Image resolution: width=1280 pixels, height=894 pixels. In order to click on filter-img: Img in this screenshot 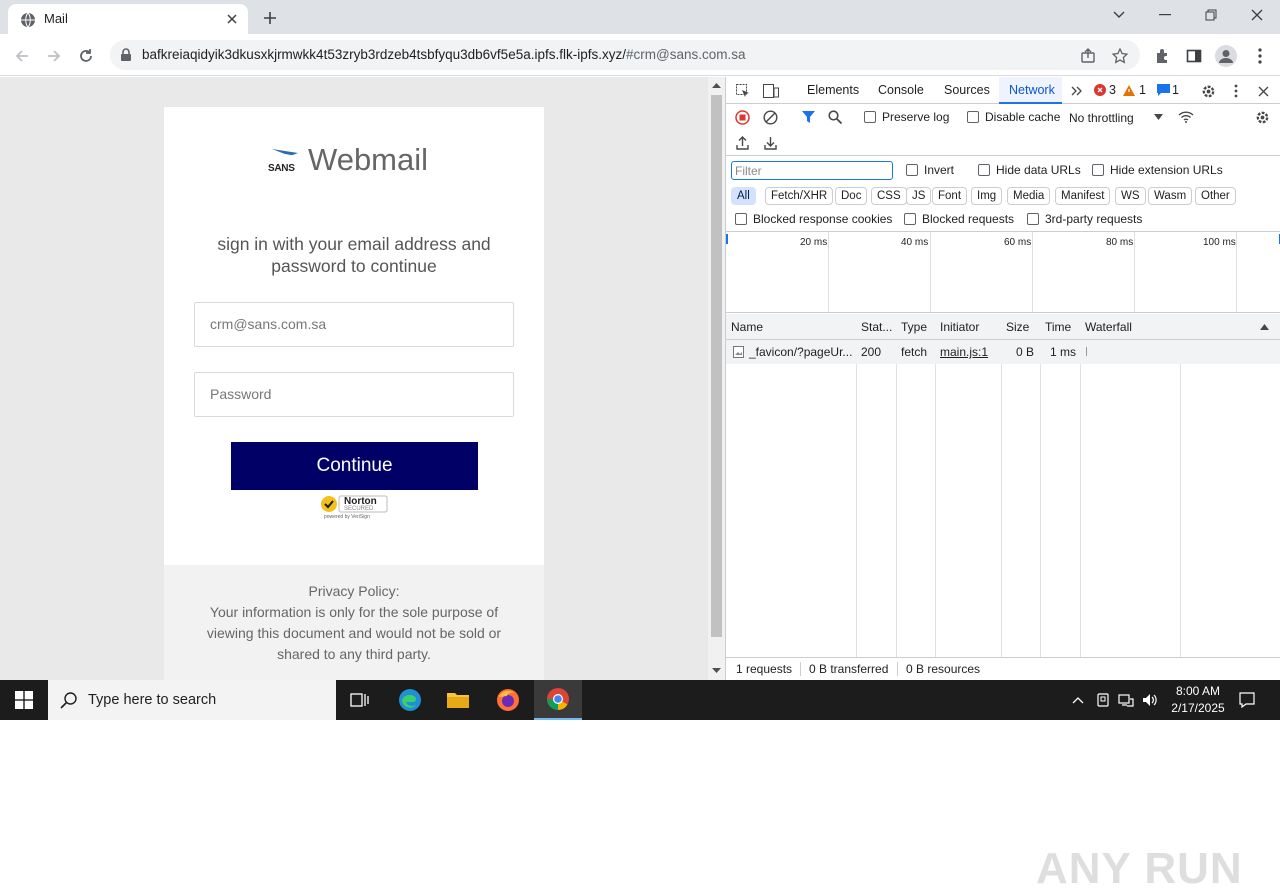, I will do `click(987, 196)`.